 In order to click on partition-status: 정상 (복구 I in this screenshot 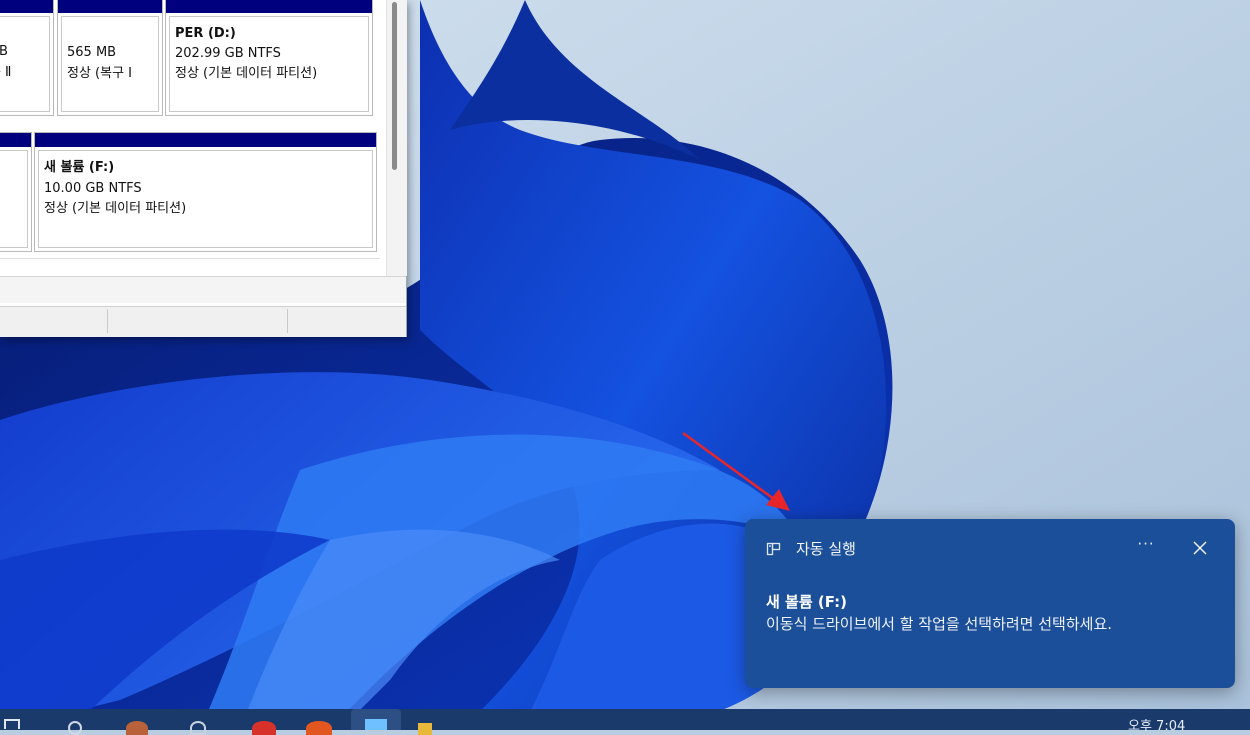, I will do `click(100, 73)`.